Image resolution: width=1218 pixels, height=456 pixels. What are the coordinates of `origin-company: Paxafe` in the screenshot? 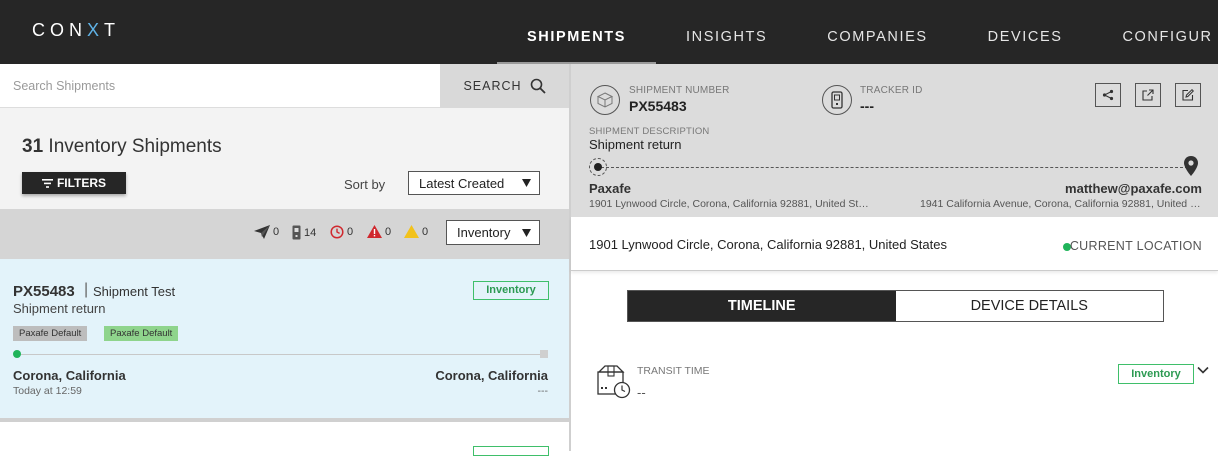 It's located at (610, 188).